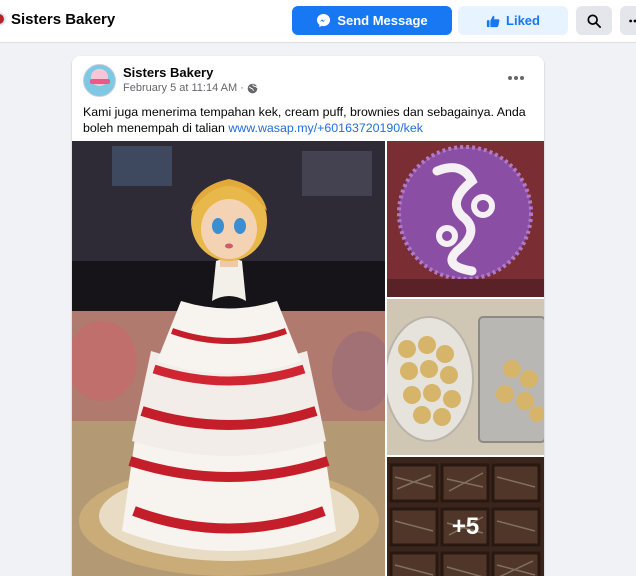 The width and height of the screenshot is (636, 576). Describe the element at coordinates (628, 20) in the screenshot. I see `more-options-button` at that location.